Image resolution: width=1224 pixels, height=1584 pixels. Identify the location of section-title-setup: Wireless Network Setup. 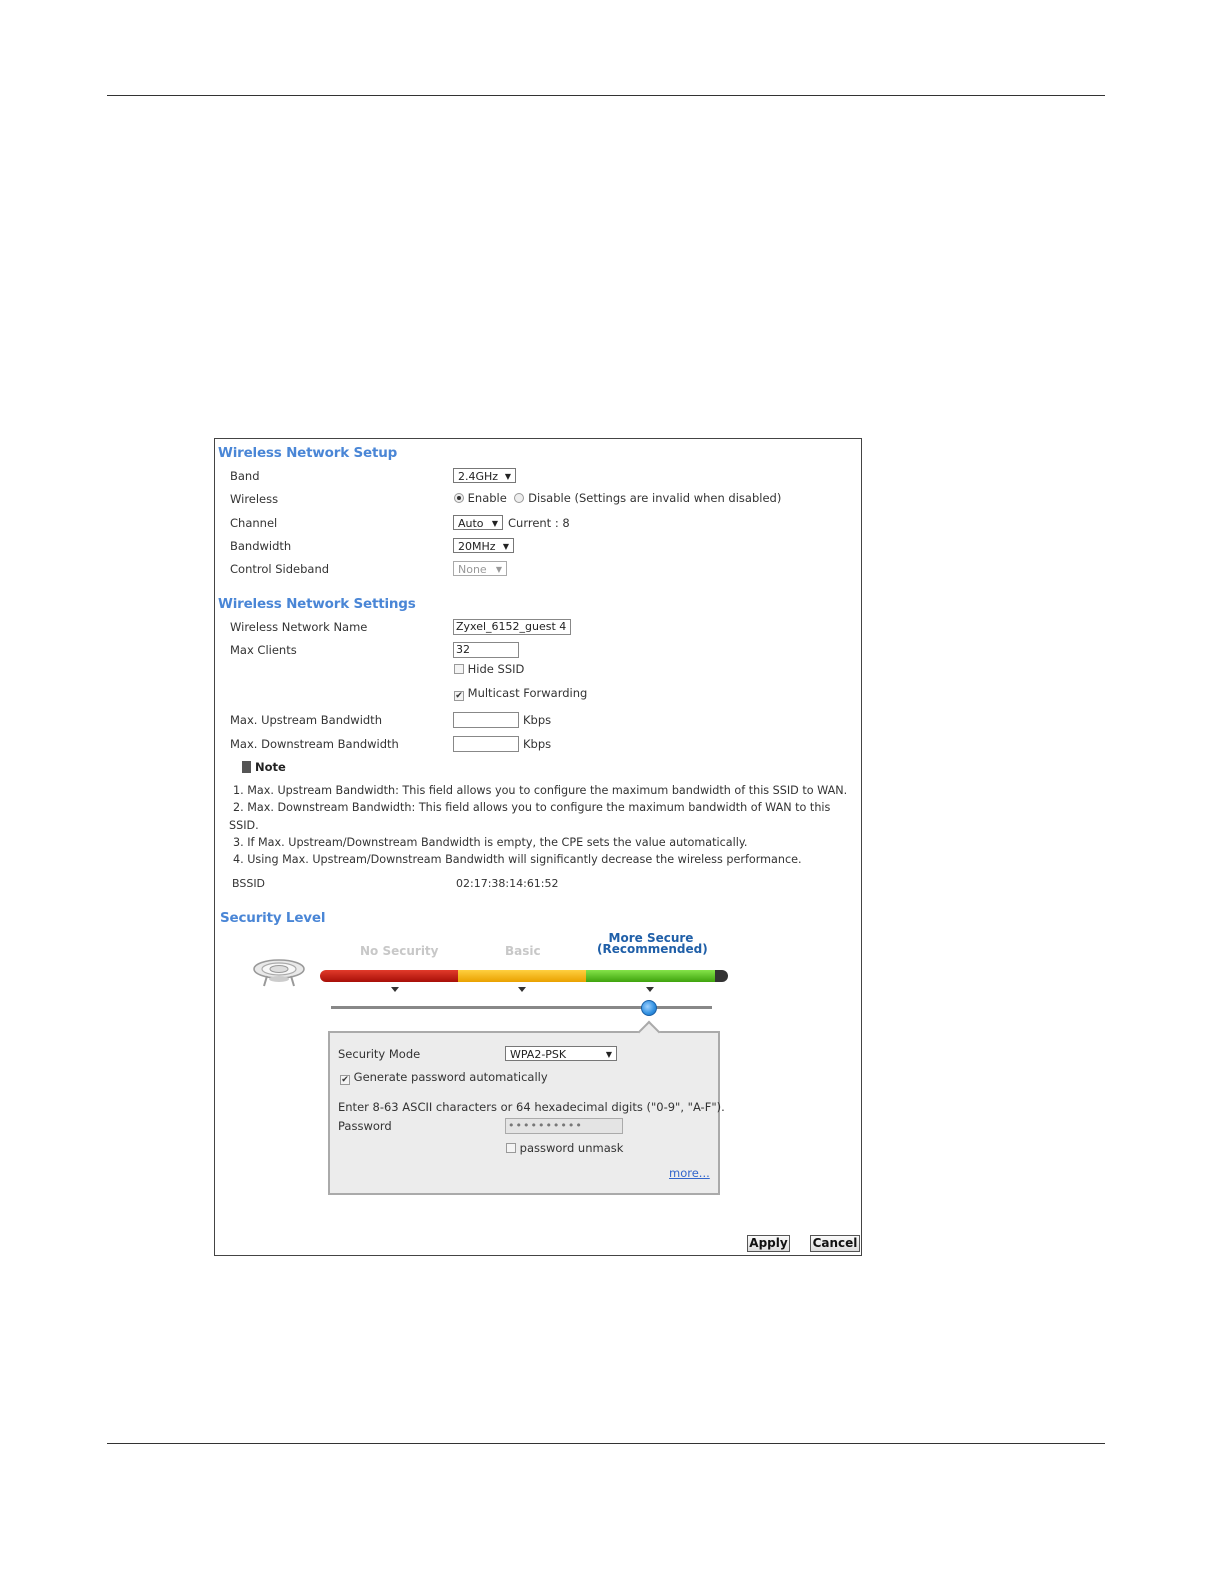
(308, 453).